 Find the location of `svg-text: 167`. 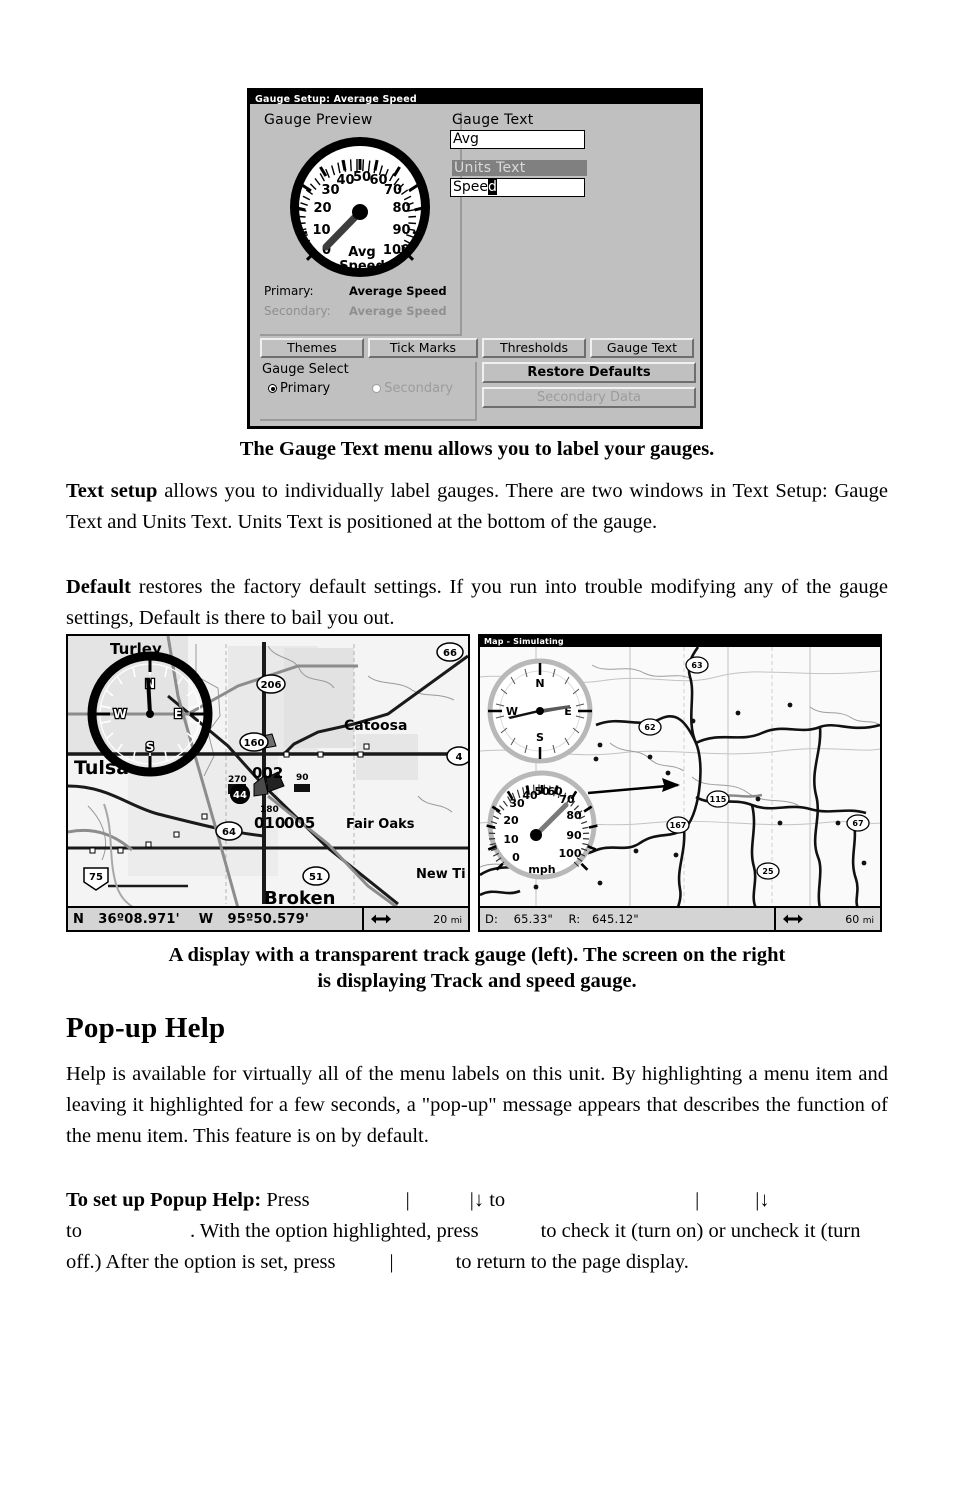

svg-text: 167 is located at coordinates (678, 825).